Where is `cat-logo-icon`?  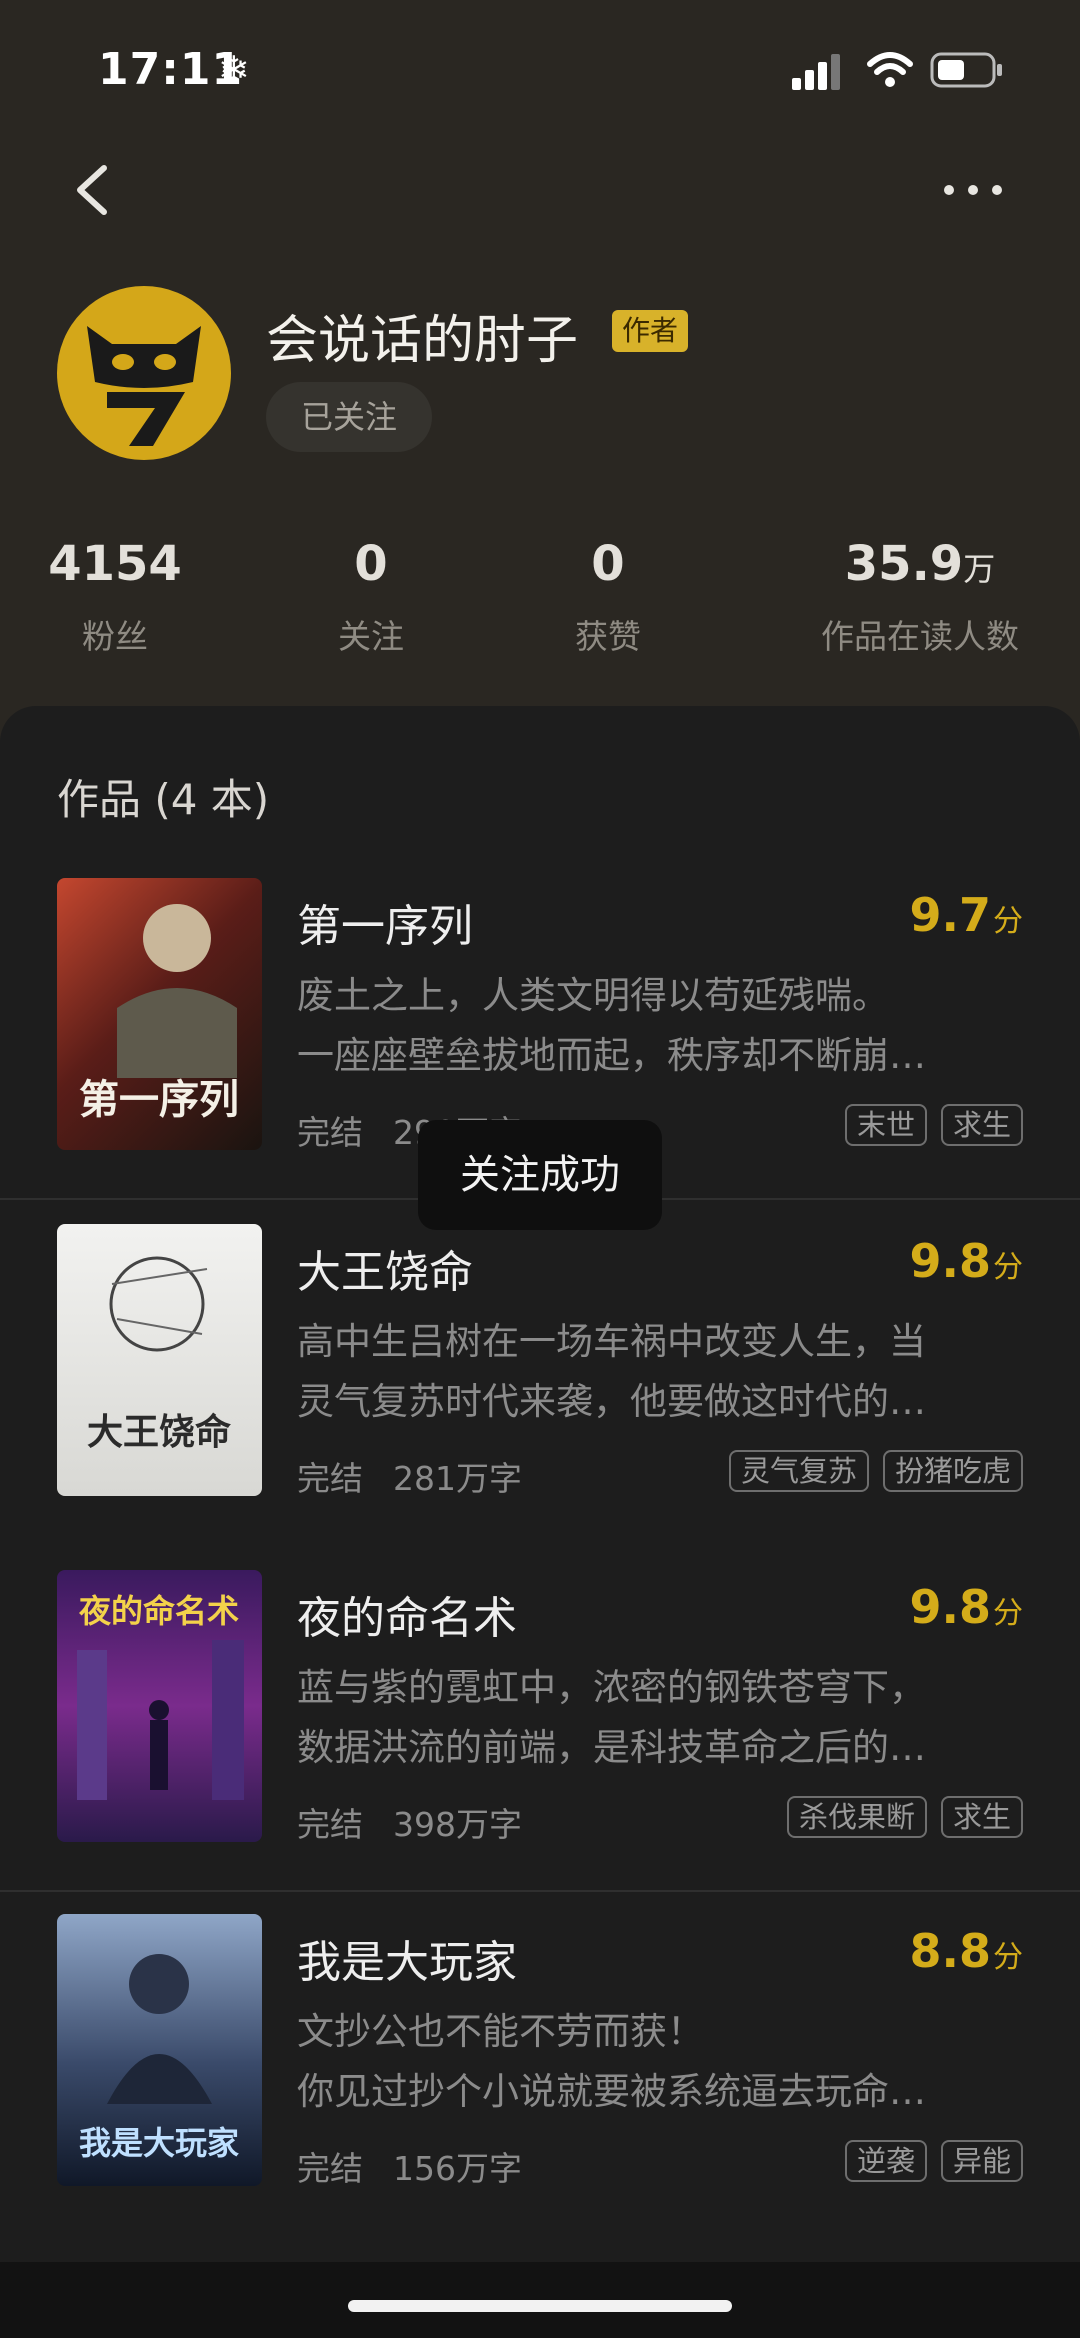
cat-logo-icon is located at coordinates (144, 386).